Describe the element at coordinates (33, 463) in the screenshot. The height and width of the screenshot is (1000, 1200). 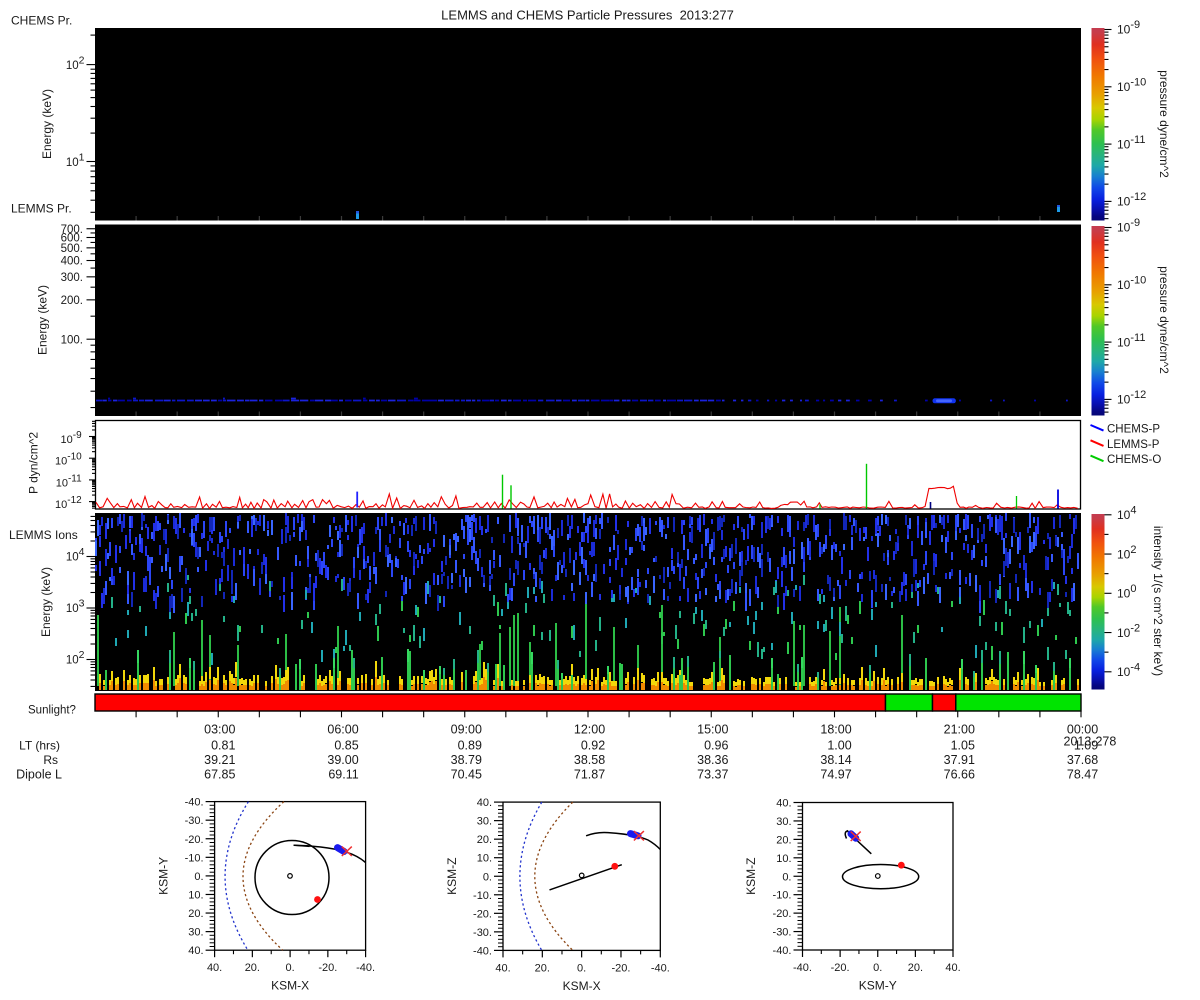
I see `svg-text: P dyn/cm^2` at that location.